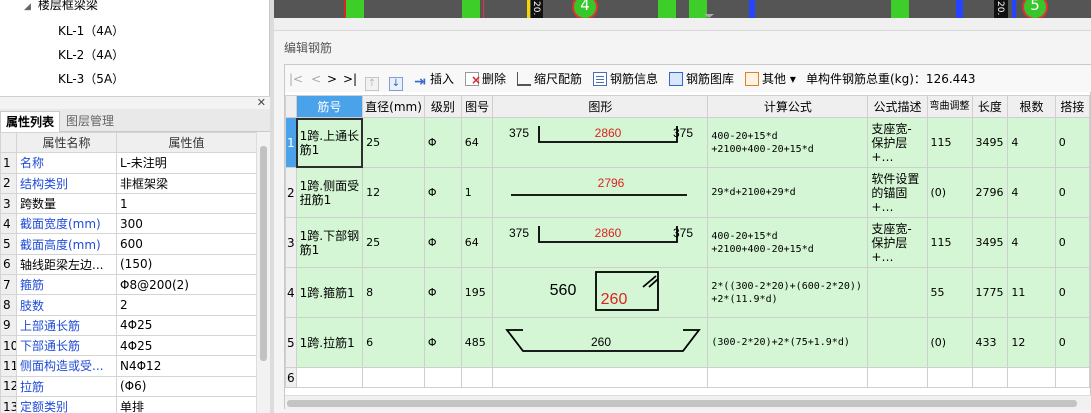 This screenshot has height=413, width=1091. Describe the element at coordinates (393, 192) in the screenshot. I see `cell-dia: 12` at that location.